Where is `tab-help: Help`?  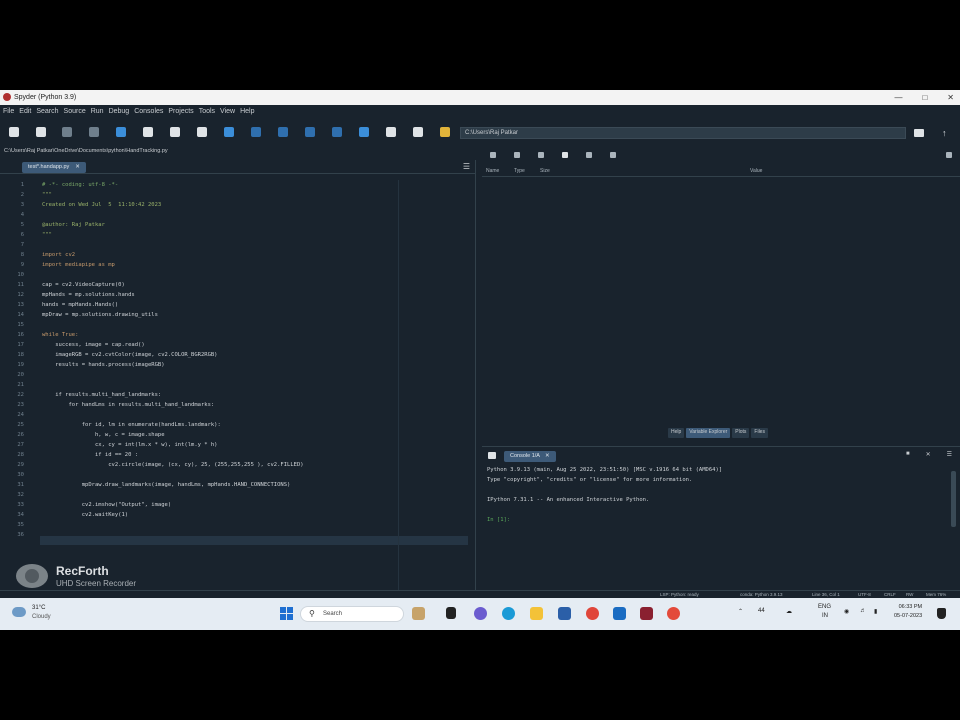 tab-help: Help is located at coordinates (676, 433).